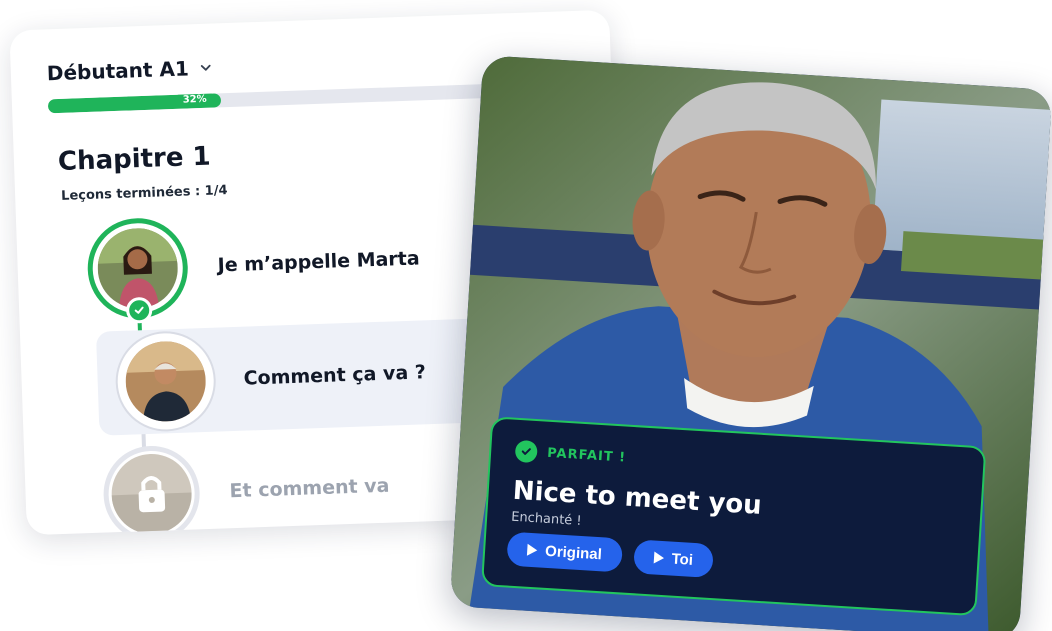 This screenshot has height=631, width=1052. What do you see at coordinates (139, 310) in the screenshot?
I see `check-icon` at bounding box center [139, 310].